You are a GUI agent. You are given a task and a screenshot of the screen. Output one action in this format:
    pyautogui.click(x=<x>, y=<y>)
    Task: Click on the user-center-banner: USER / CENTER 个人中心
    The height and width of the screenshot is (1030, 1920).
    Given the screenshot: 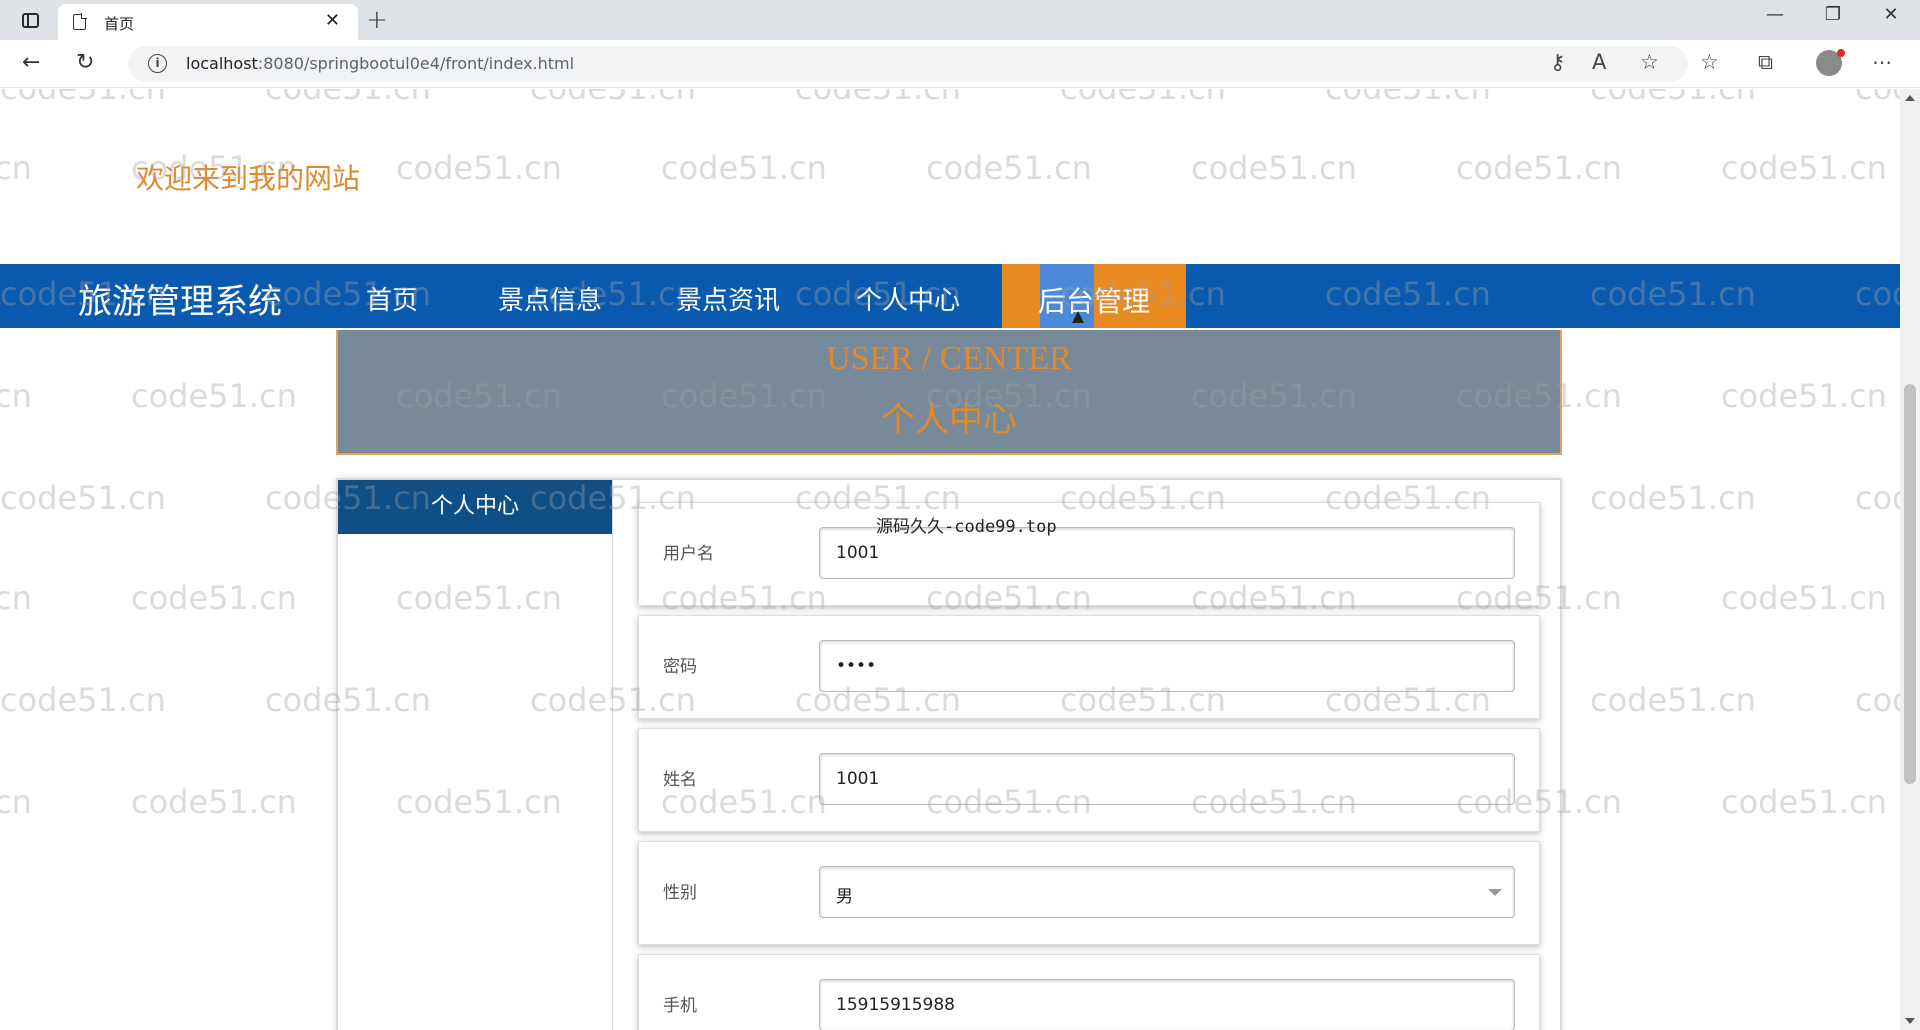 What is the action you would take?
    pyautogui.click(x=949, y=392)
    